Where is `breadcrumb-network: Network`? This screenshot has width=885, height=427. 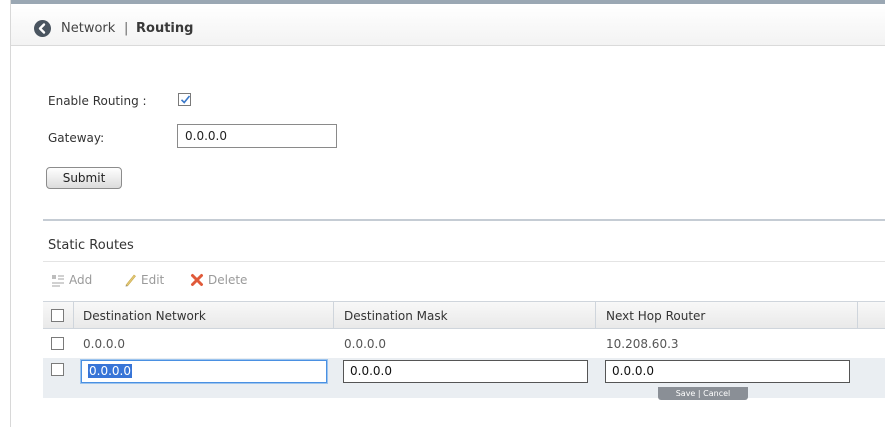
breadcrumb-network: Network is located at coordinates (88, 28).